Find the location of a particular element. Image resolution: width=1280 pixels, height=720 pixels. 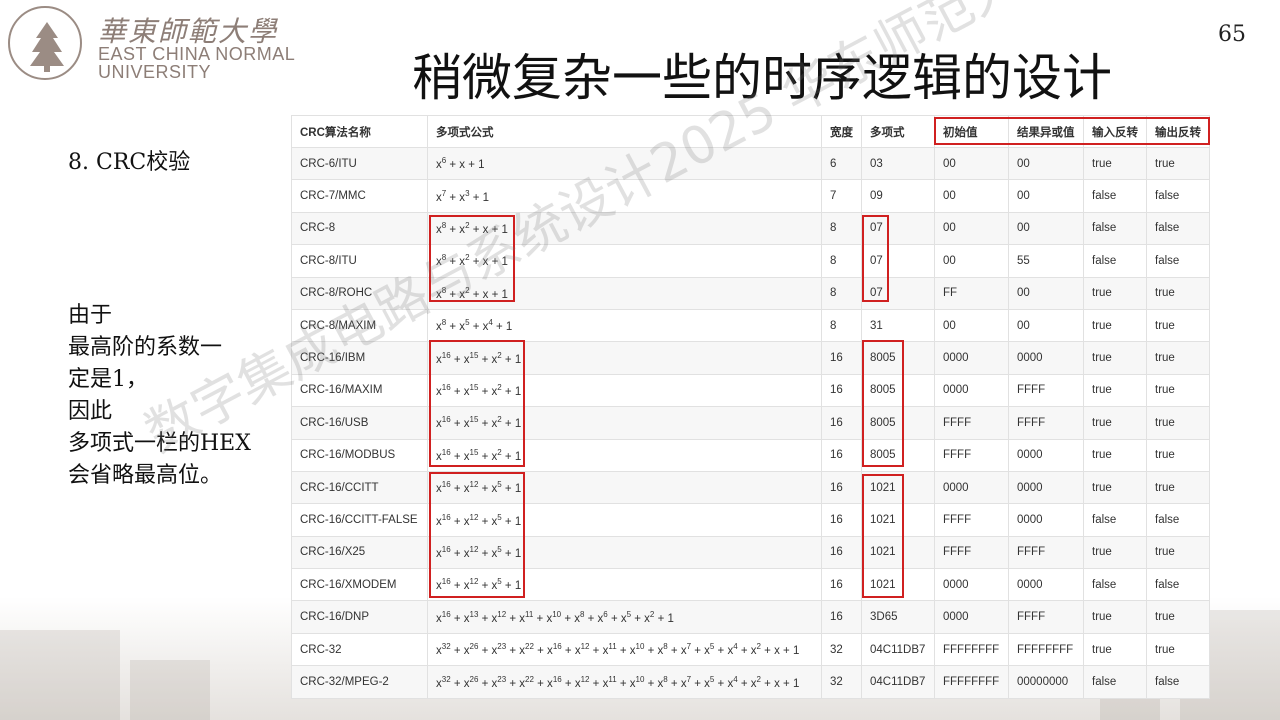

university-seal-icon is located at coordinates (45, 43).